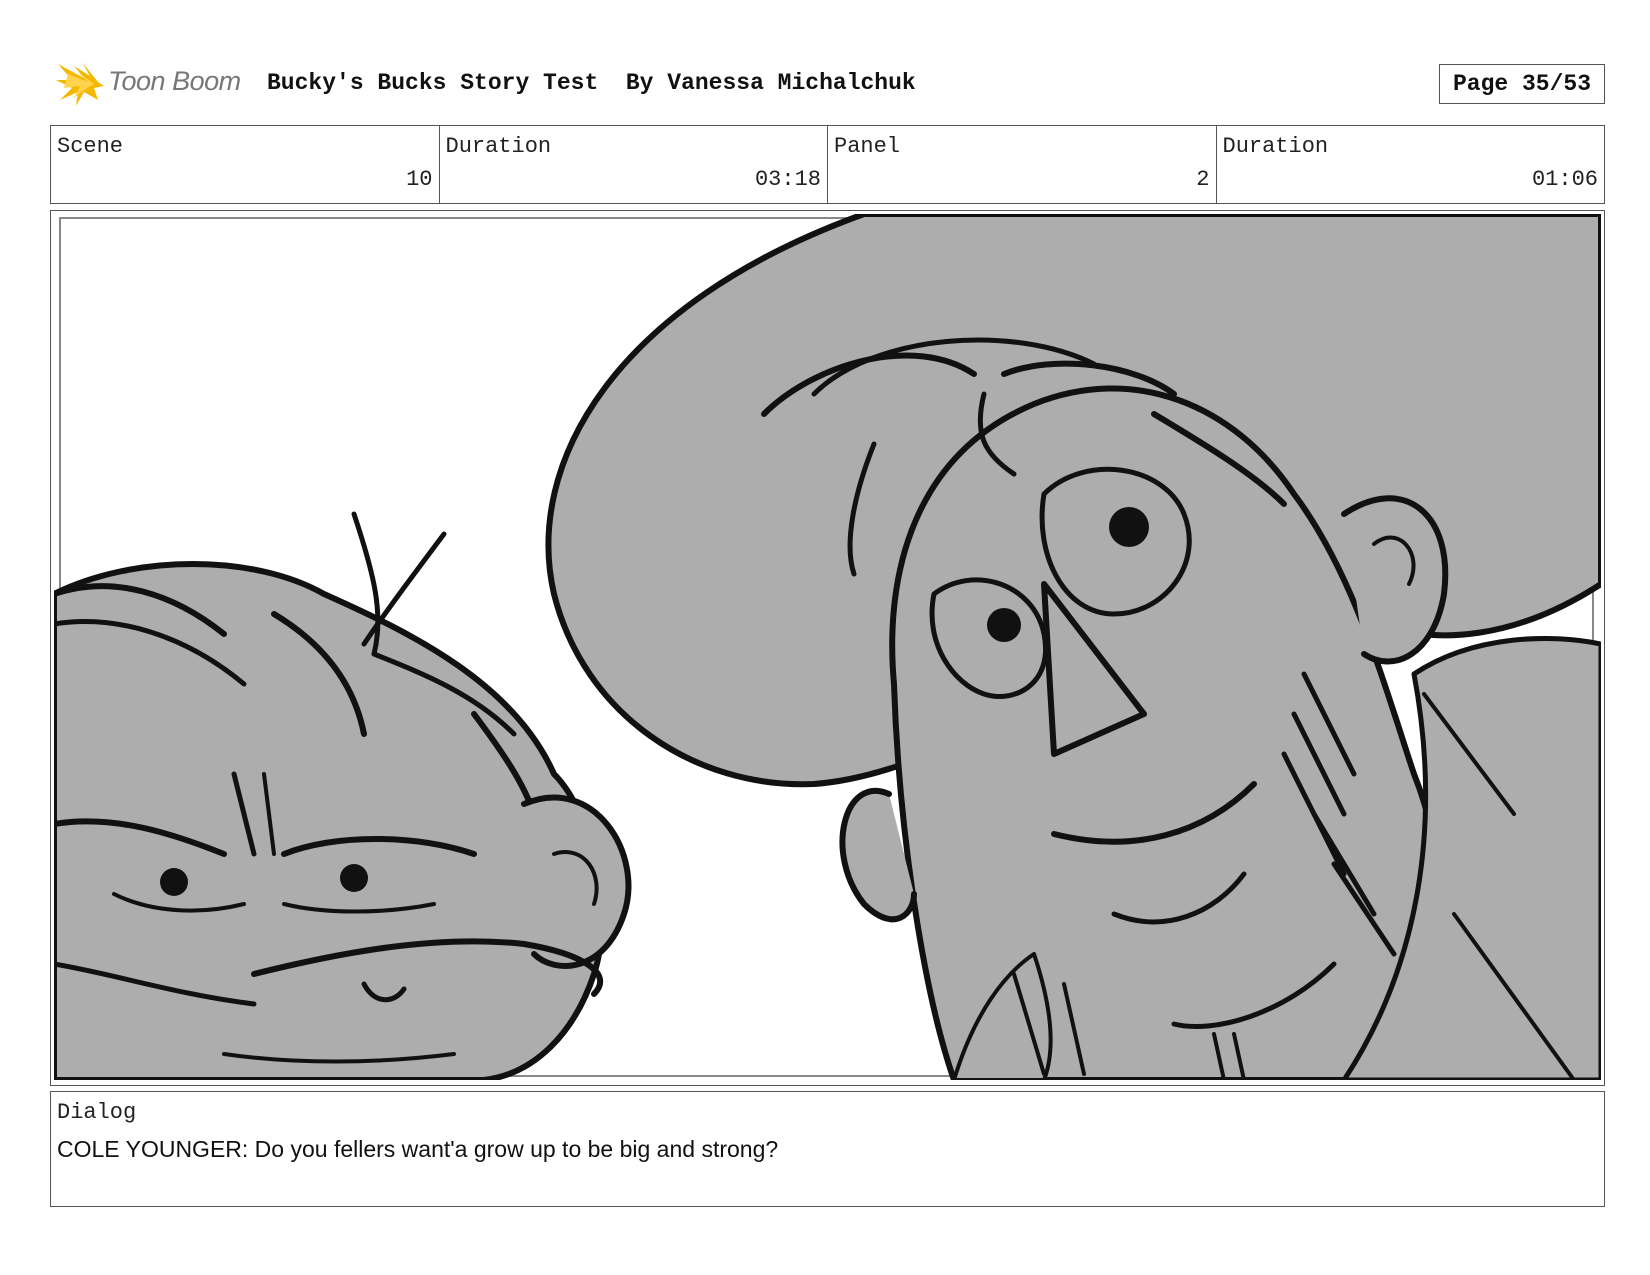 This screenshot has width=1650, height=1275. I want to click on panel-duration-cell: Duration 01:06, so click(1411, 164).